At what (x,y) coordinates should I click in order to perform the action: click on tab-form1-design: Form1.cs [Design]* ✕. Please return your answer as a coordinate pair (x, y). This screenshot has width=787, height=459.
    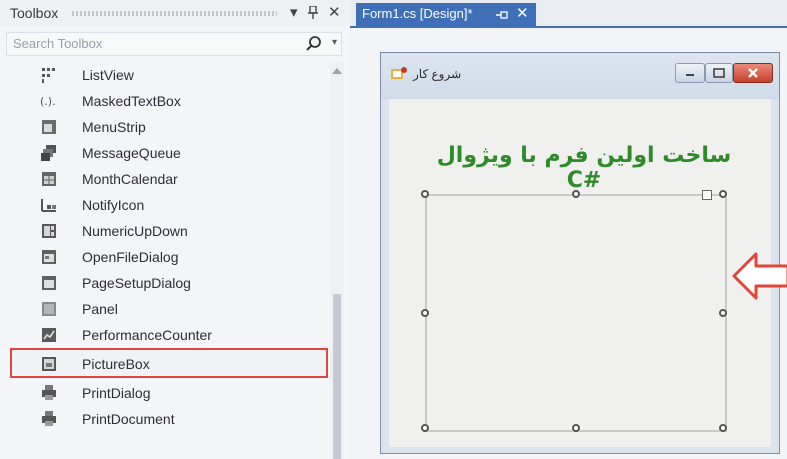
    Looking at the image, I should click on (446, 14).